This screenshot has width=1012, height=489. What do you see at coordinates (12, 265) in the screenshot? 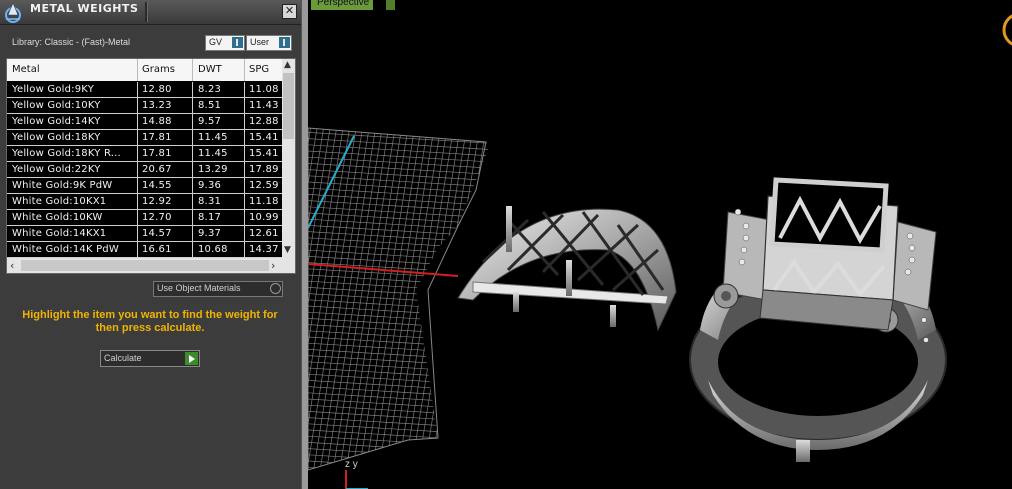
I see `arrow-left-icon: ‹` at bounding box center [12, 265].